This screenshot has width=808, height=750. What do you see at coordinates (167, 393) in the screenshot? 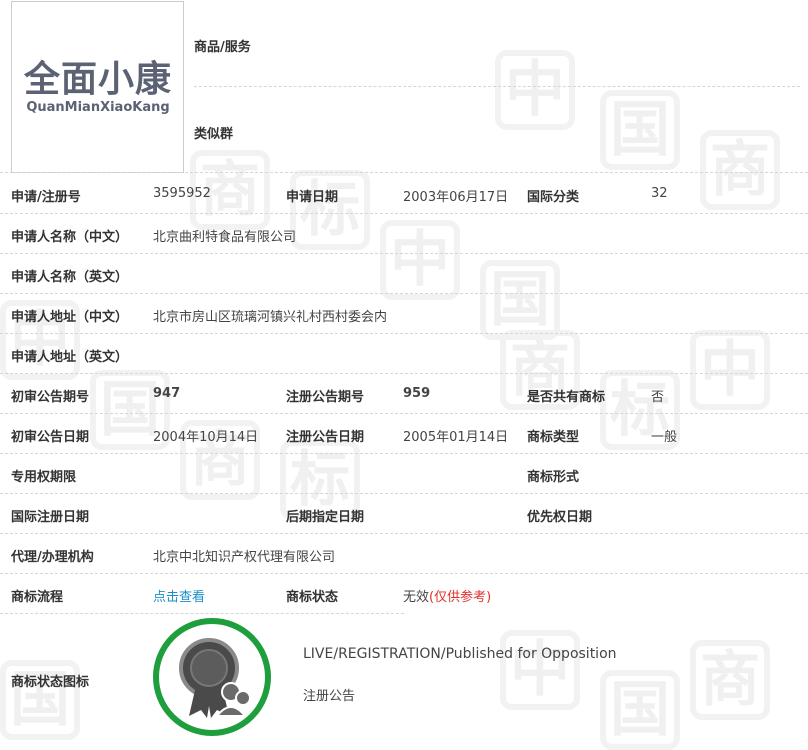
I see `prelim-issue-value: 947` at bounding box center [167, 393].